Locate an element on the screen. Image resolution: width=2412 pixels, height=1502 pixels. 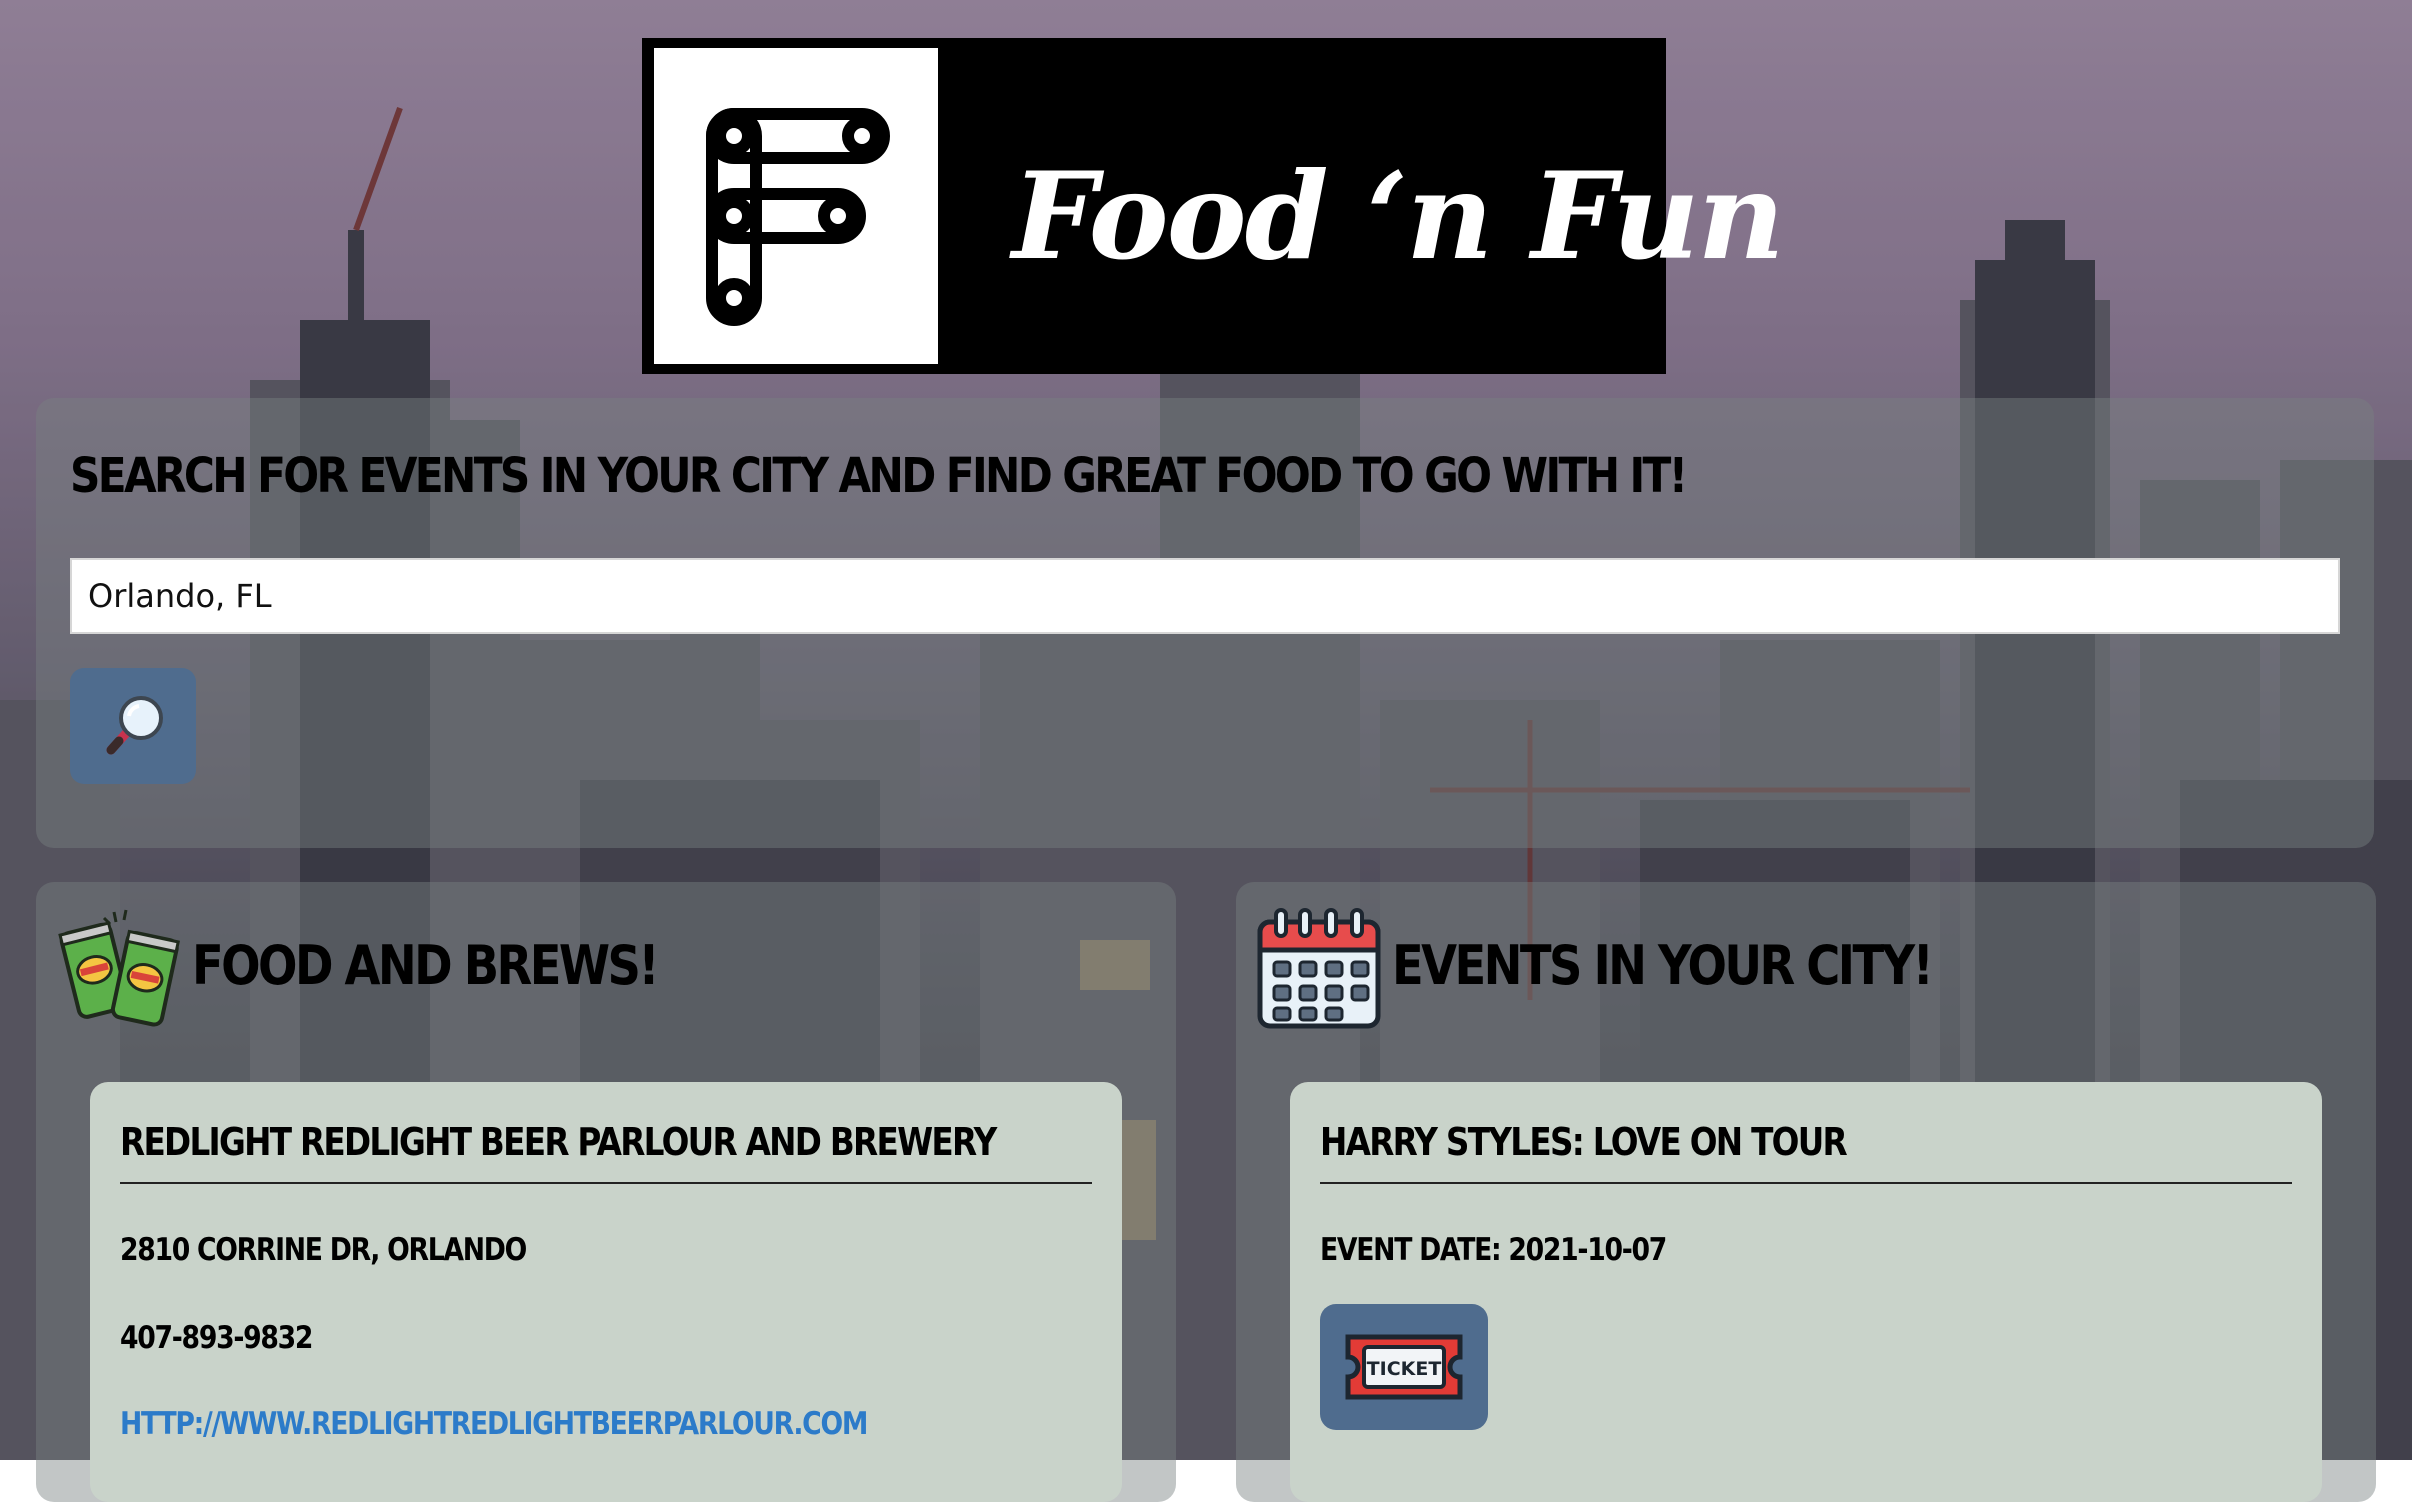
food-heading: FOOD AND BREWS! is located at coordinates (426, 965).